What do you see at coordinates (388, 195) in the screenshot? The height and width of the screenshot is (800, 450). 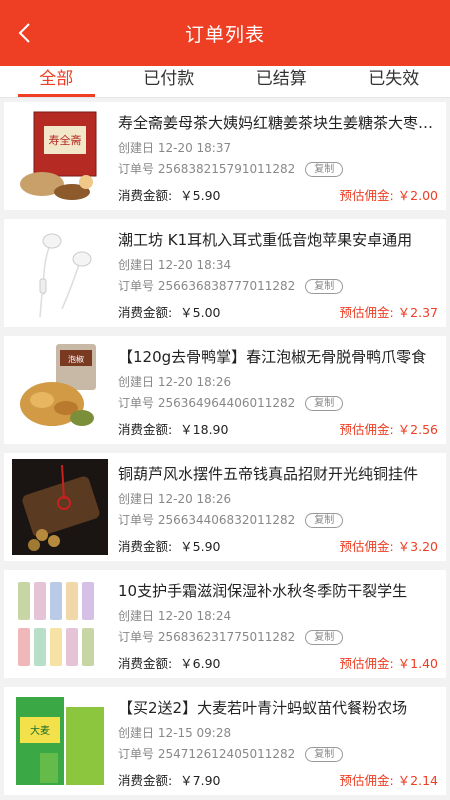 I see `estimated-commission: 预估佣金: ￥2.00` at bounding box center [388, 195].